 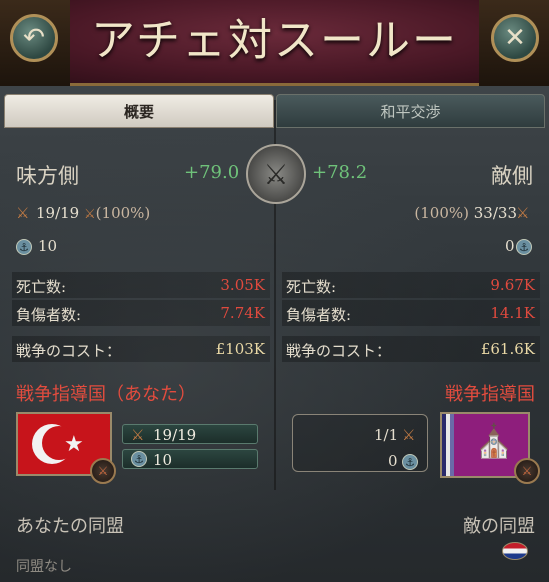 I want to click on enemy-wounded-value: 14.1K, so click(x=512, y=313).